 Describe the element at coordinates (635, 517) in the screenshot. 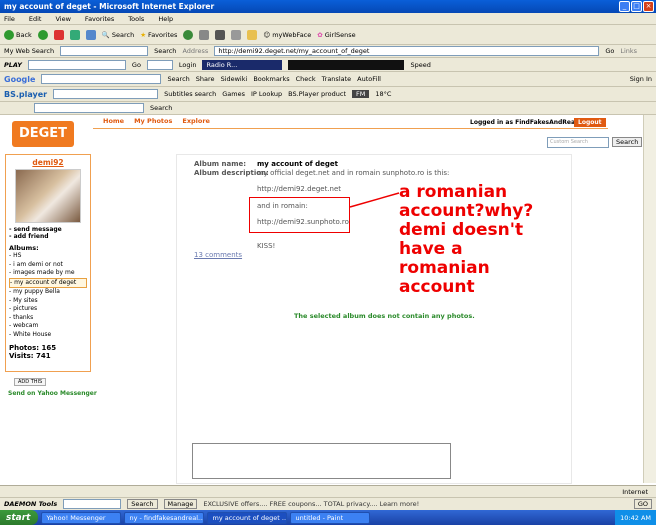

I see `system-tray: 10:42 AM` at that location.